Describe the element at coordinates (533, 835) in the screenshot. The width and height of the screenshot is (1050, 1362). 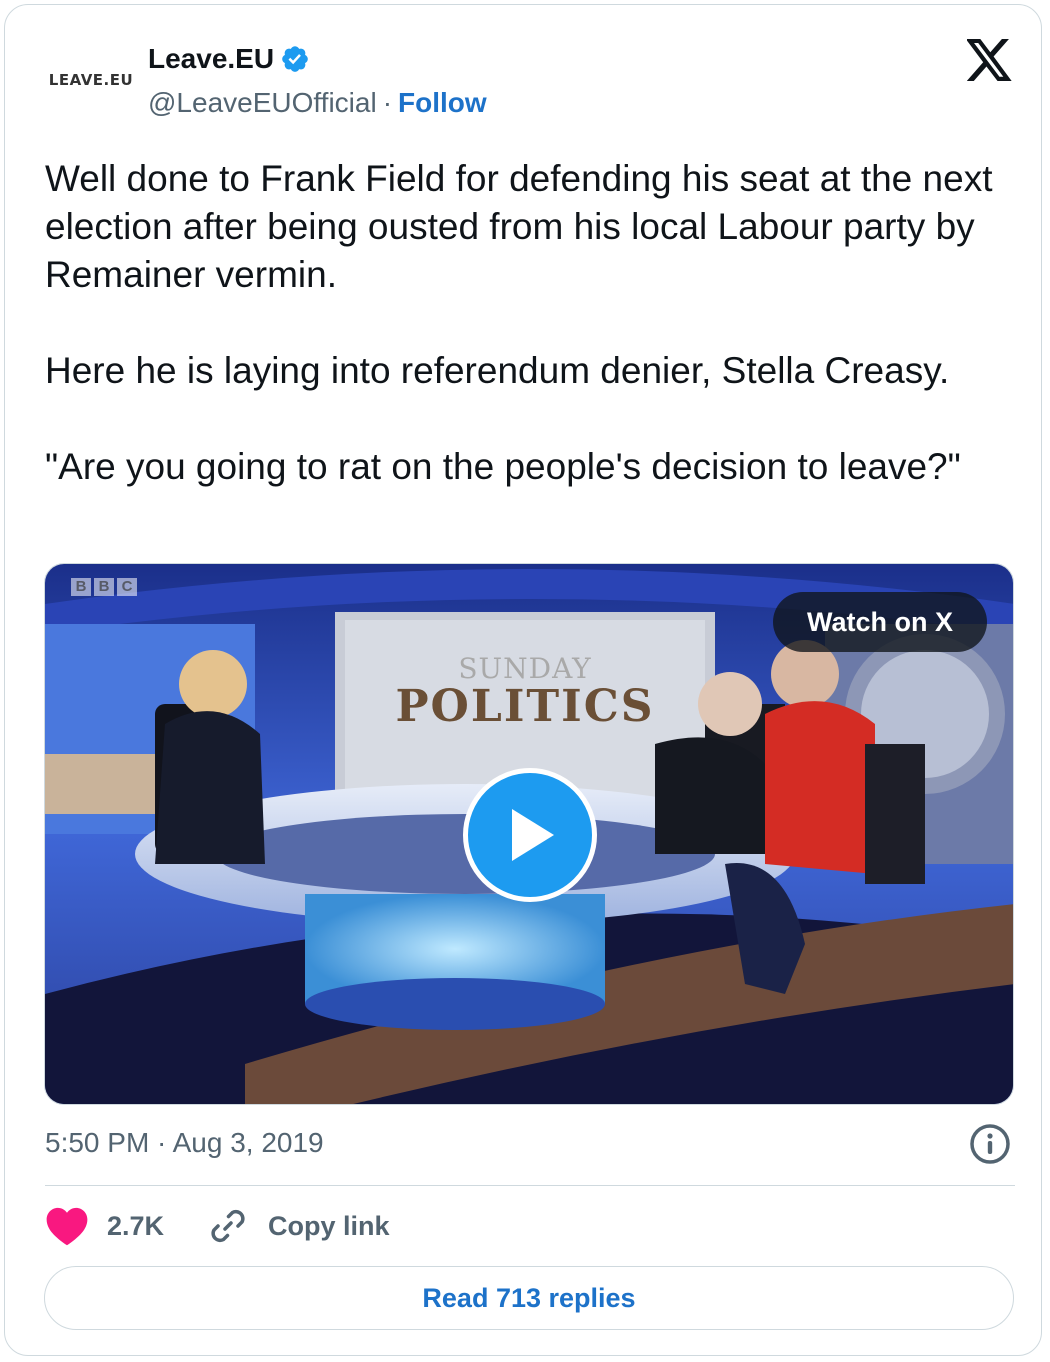
I see `play-icon` at that location.